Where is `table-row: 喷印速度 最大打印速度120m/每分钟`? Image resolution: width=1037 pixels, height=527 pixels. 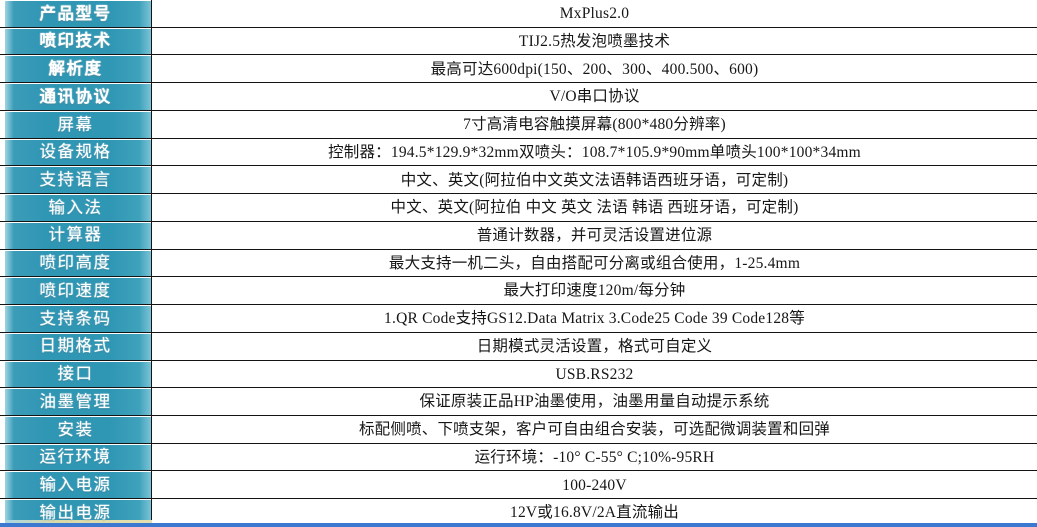 table-row: 喷印速度 最大打印速度120m/每分钟 is located at coordinates (518, 291).